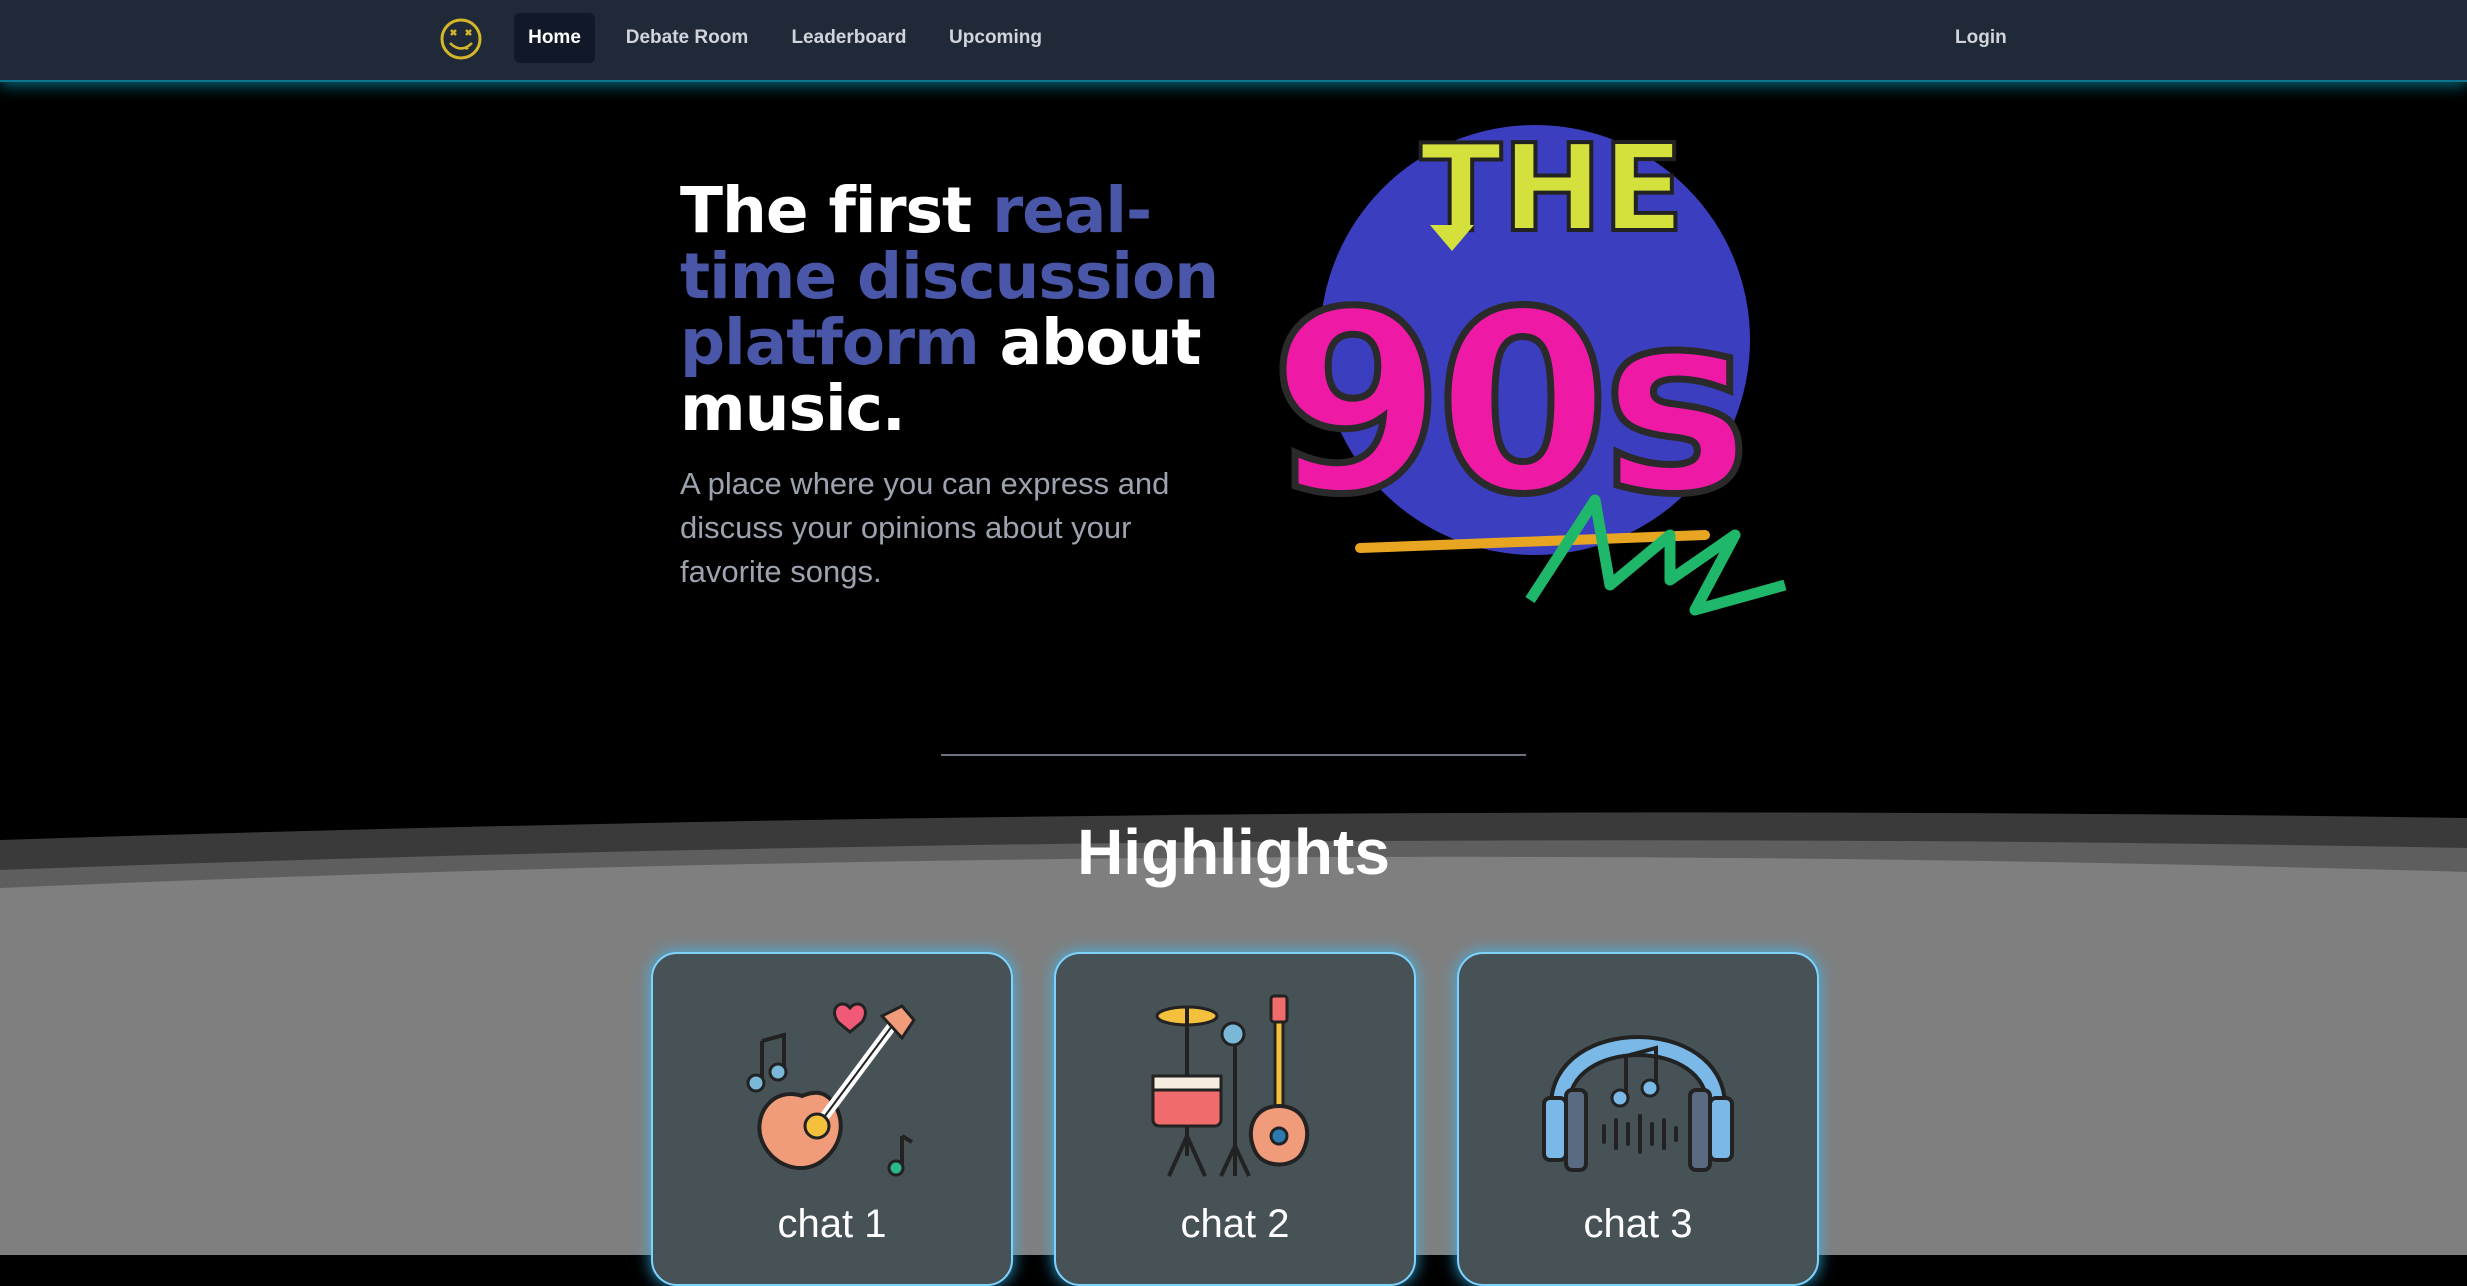  I want to click on chat-card-1: chat 1, so click(832, 1119).